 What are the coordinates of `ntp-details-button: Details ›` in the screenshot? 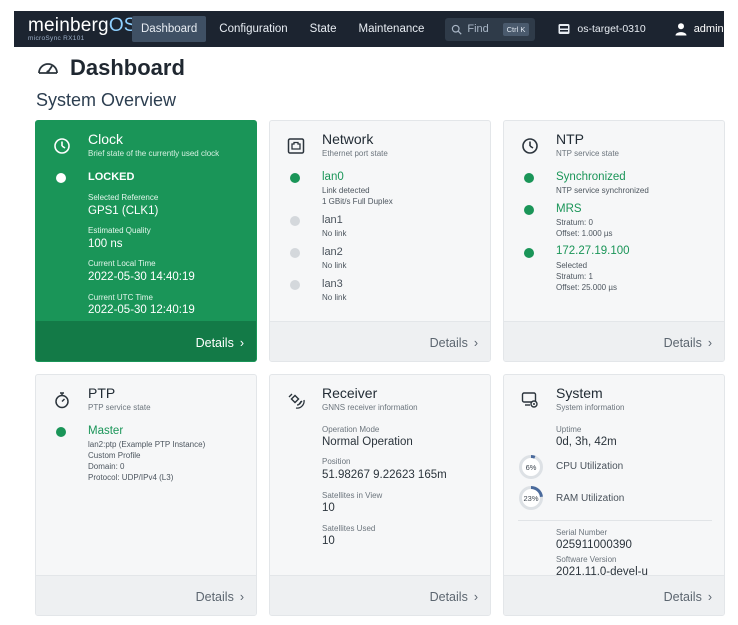 It's located at (688, 343).